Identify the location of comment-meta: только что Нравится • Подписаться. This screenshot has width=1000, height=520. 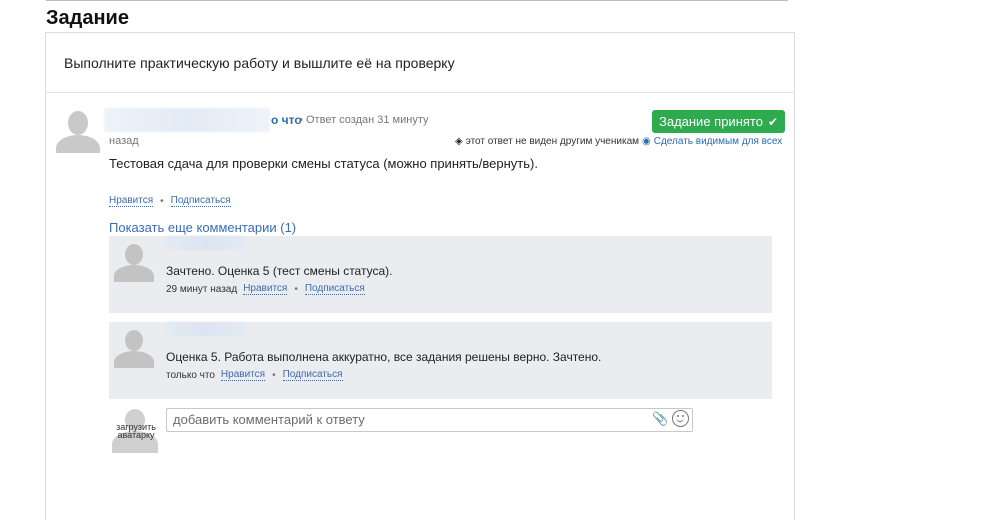
(254, 375).